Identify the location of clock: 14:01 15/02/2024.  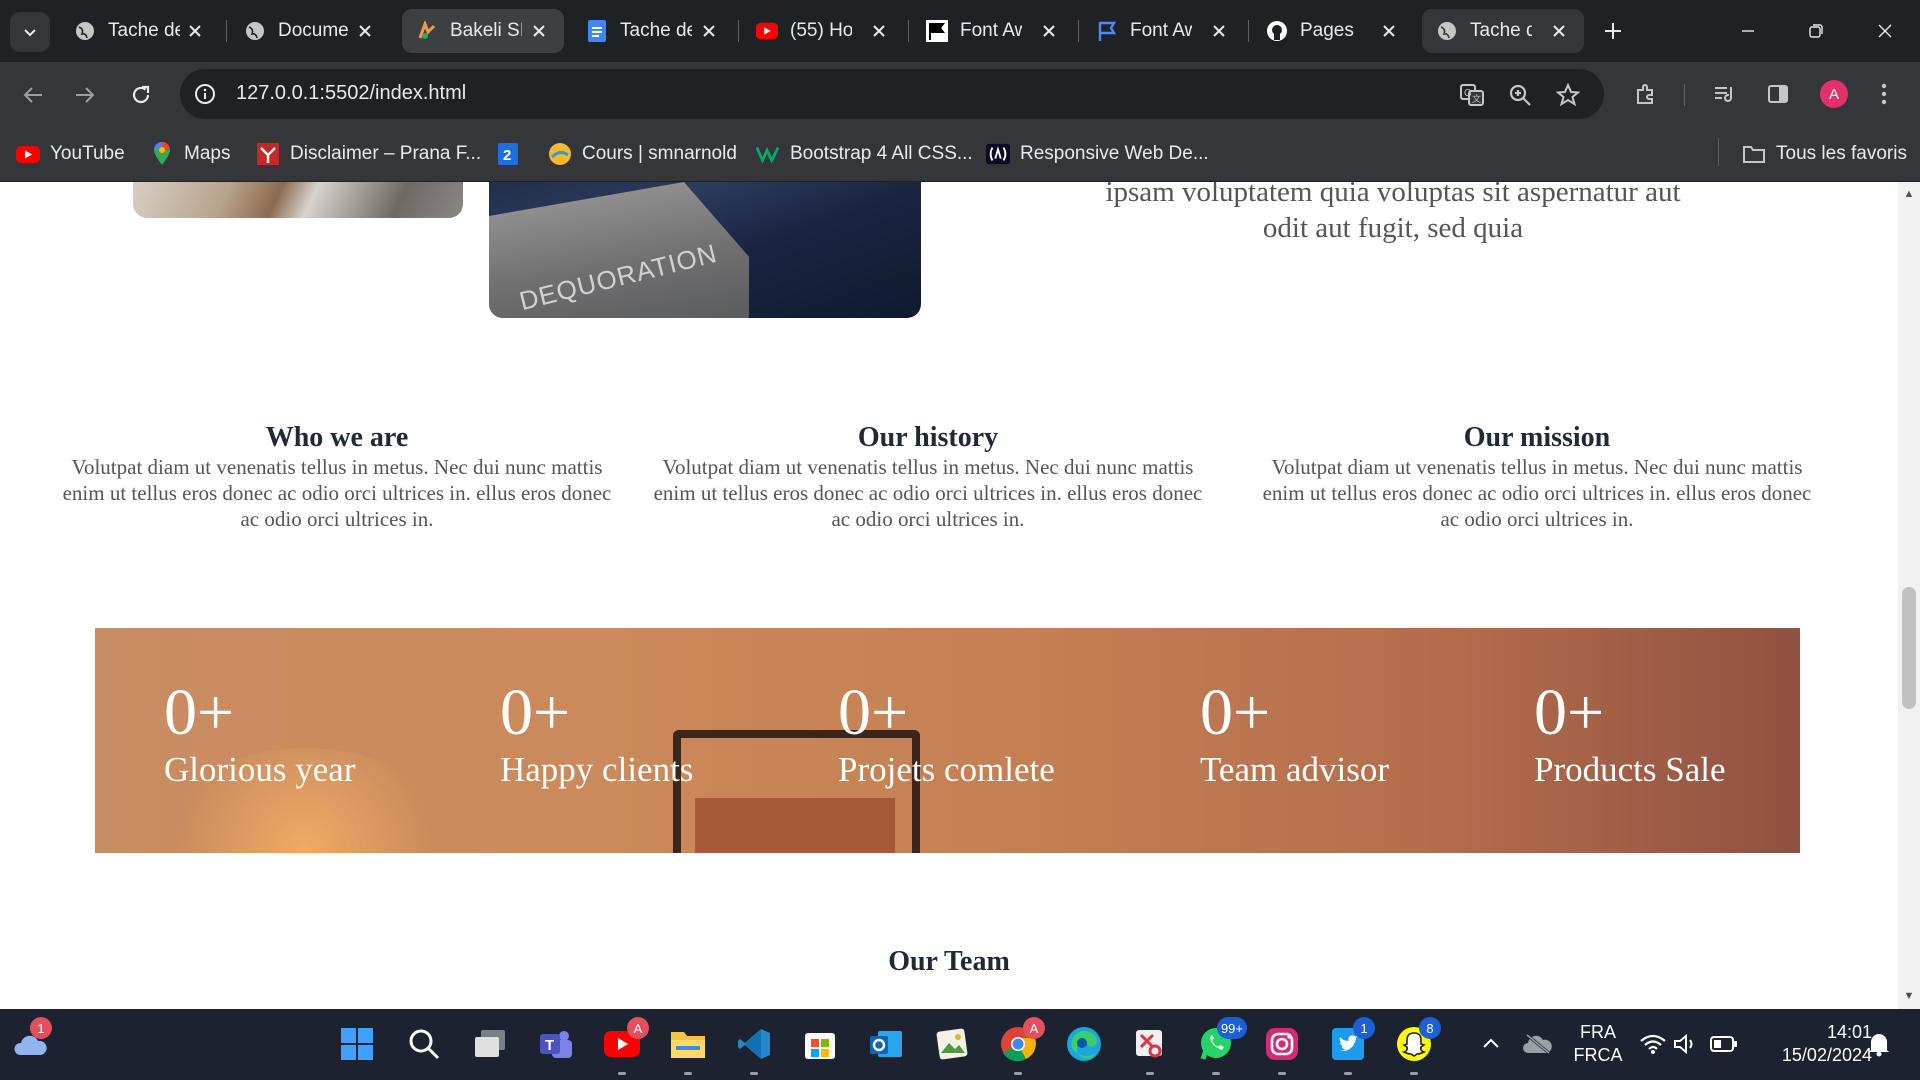
(1812, 1044).